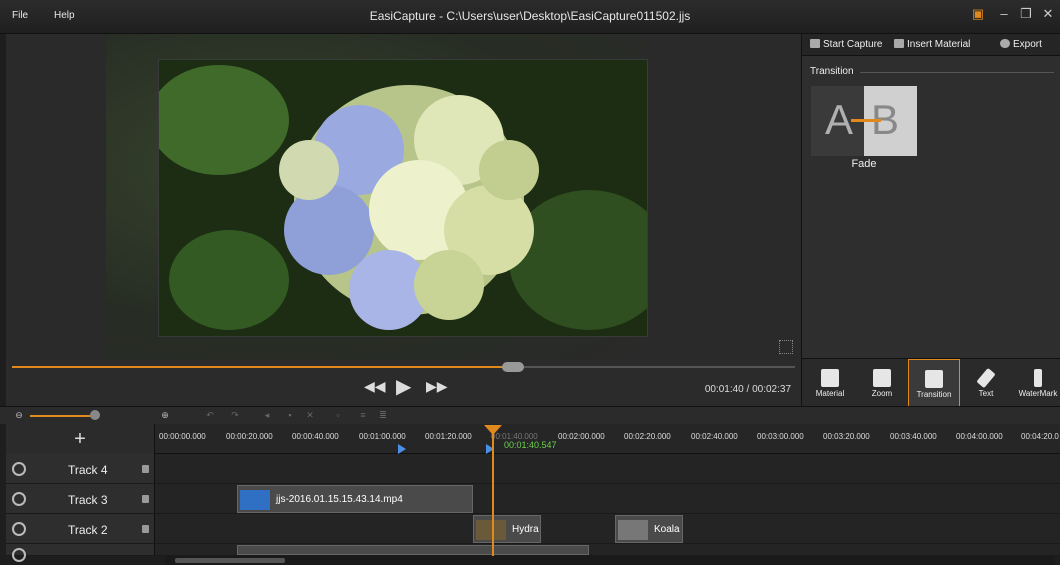  I want to click on ruler-tick: 00:02:00.000, so click(581, 436).